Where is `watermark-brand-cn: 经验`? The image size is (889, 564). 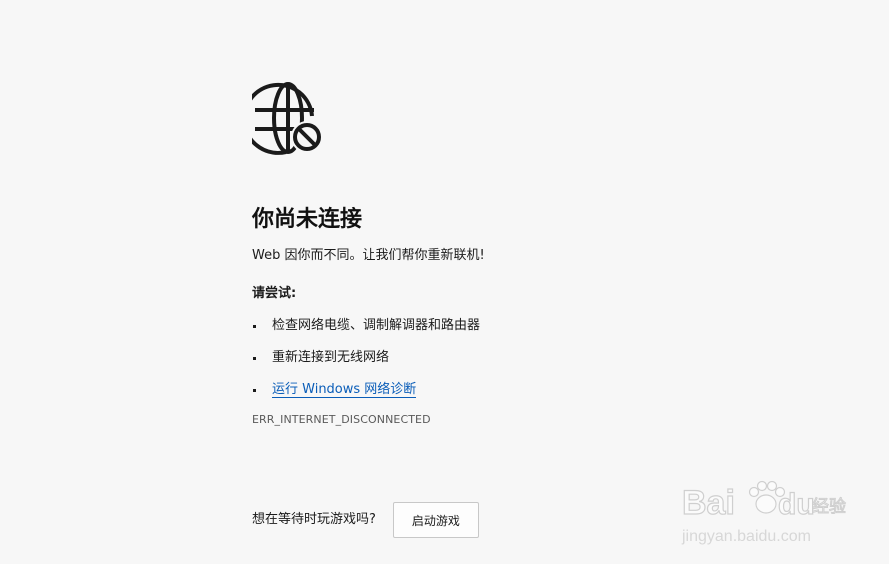
watermark-brand-cn: 经验 is located at coordinates (829, 507).